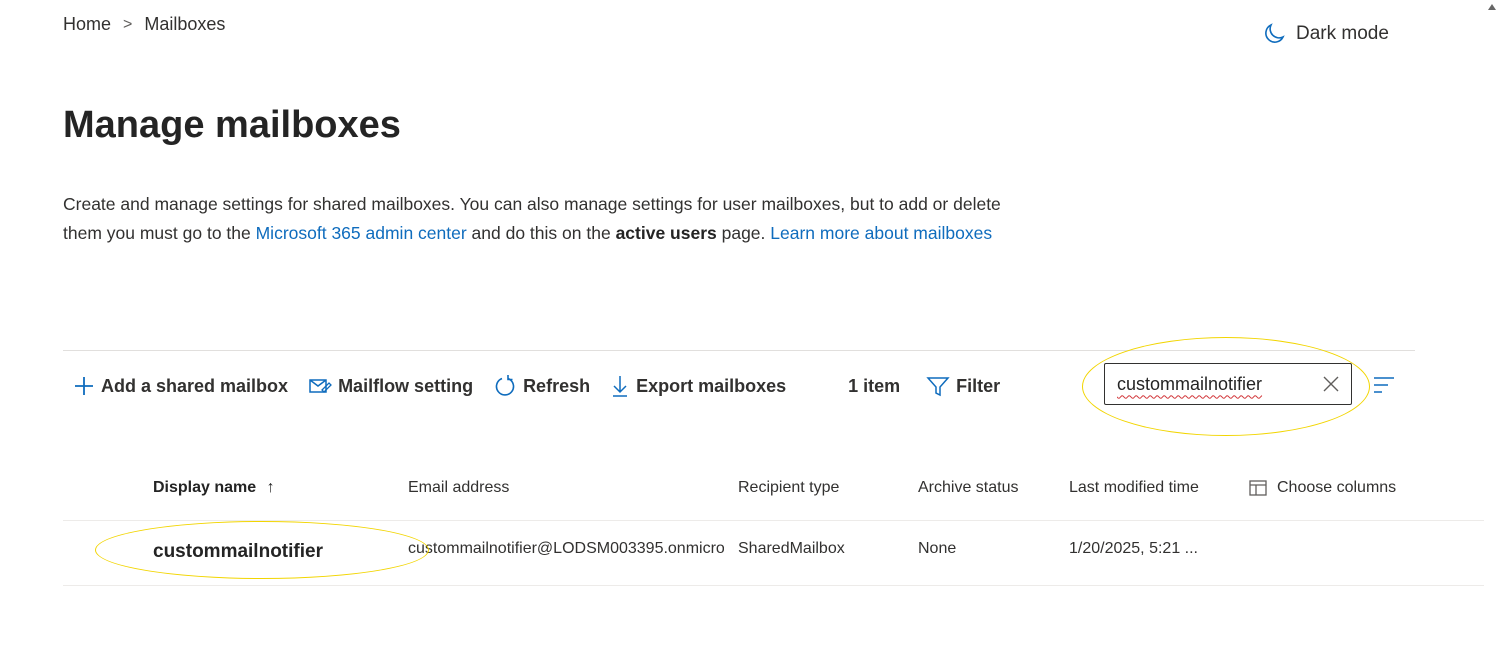  I want to click on column-header-email: Email address, so click(458, 488).